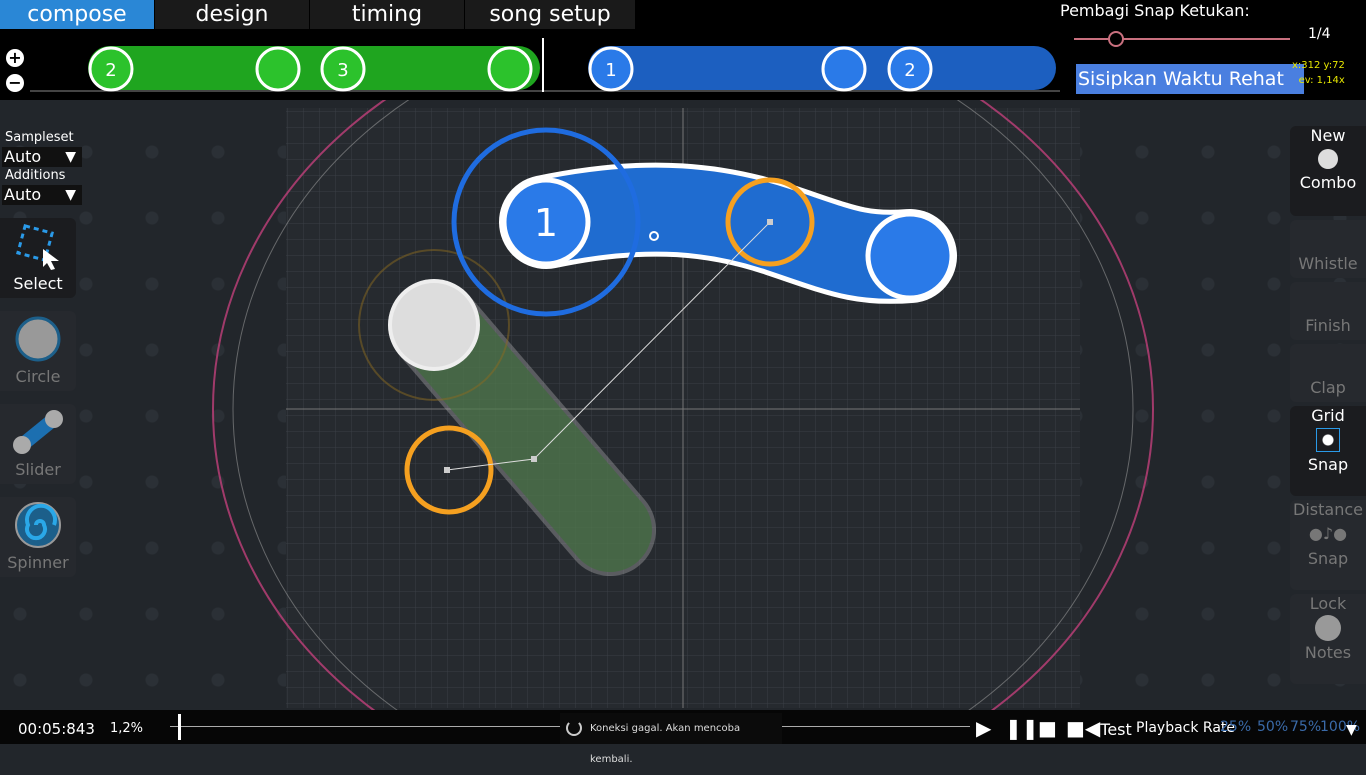 The image size is (1366, 775). I want to click on toggle-label: New, so click(1328, 135).